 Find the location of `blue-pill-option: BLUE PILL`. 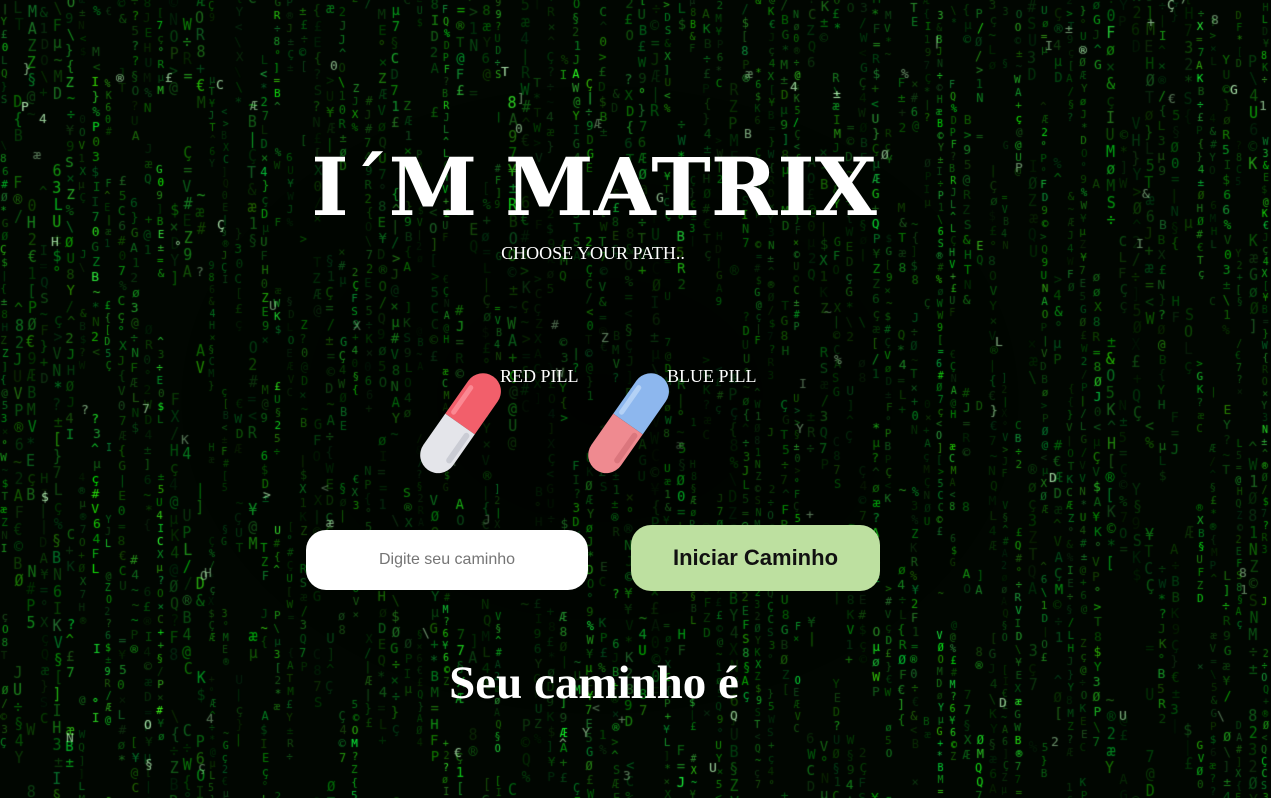

blue-pill-option: BLUE PILL is located at coordinates (681, 427).